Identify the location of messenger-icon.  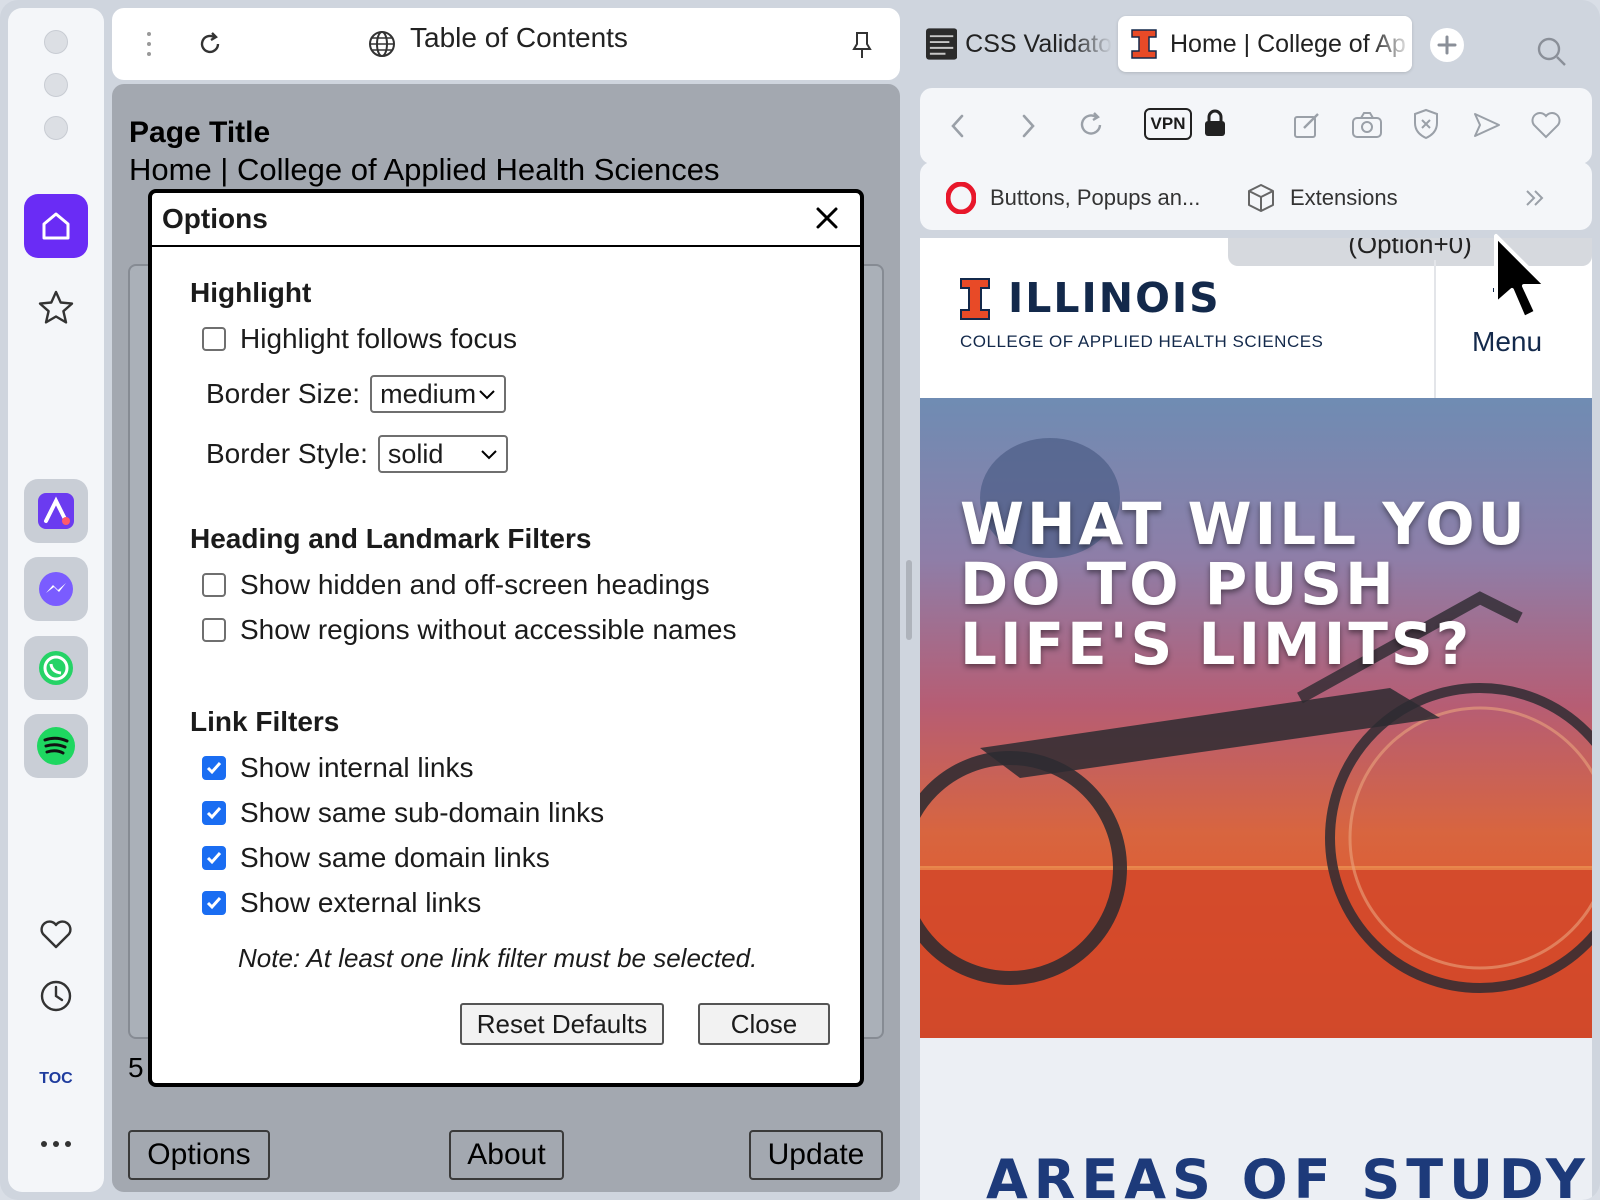
(56, 589).